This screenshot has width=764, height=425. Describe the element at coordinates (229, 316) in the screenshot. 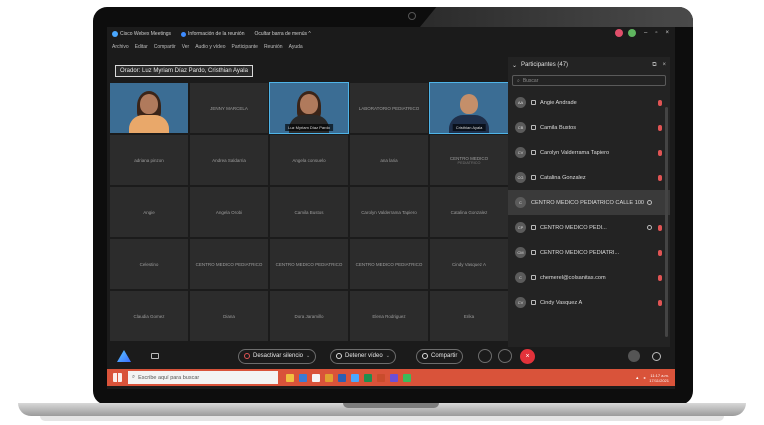

I see `participant-tile: Diana` at that location.